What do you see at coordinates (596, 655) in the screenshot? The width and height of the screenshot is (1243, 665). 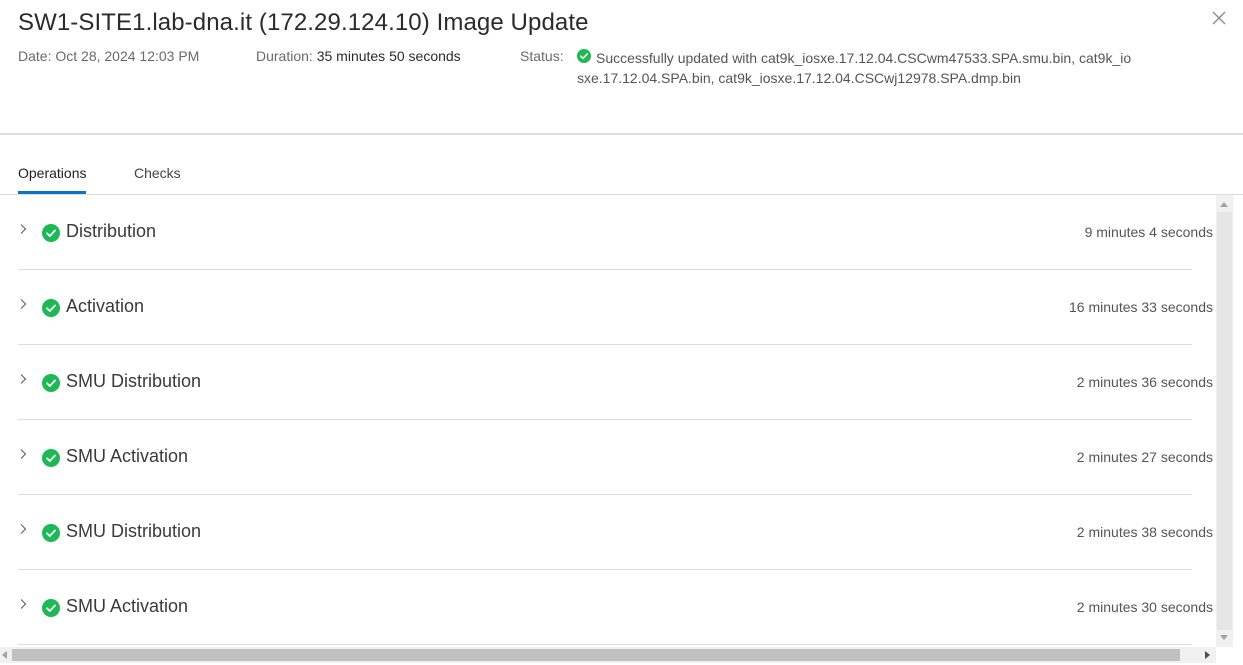 I see `horizontal-scroll-thumb` at bounding box center [596, 655].